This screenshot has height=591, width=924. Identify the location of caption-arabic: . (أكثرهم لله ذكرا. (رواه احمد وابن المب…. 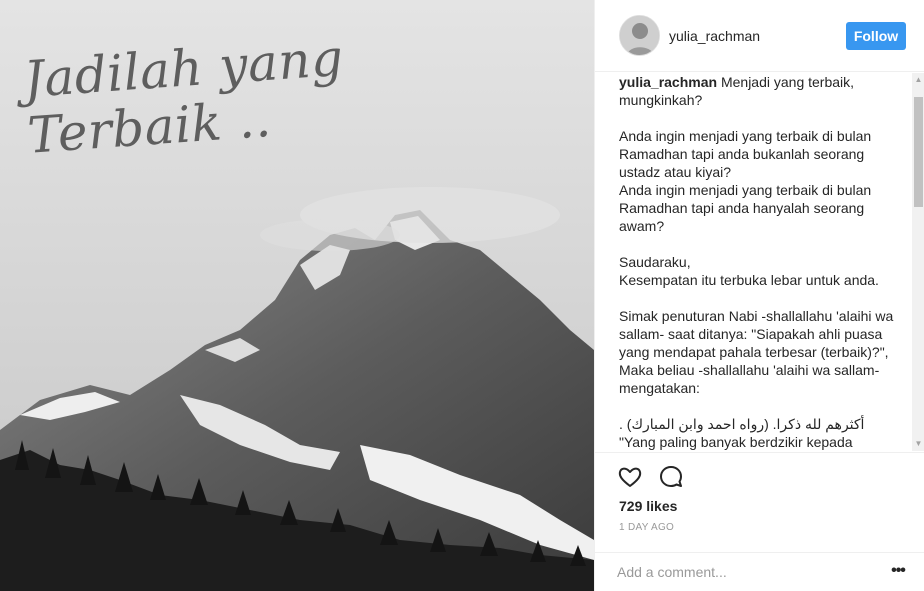
(764, 433).